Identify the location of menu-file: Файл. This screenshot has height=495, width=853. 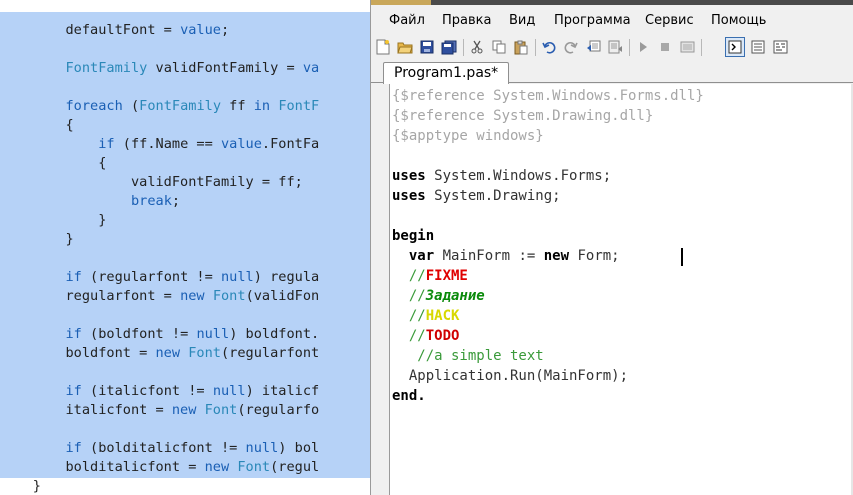
(407, 21).